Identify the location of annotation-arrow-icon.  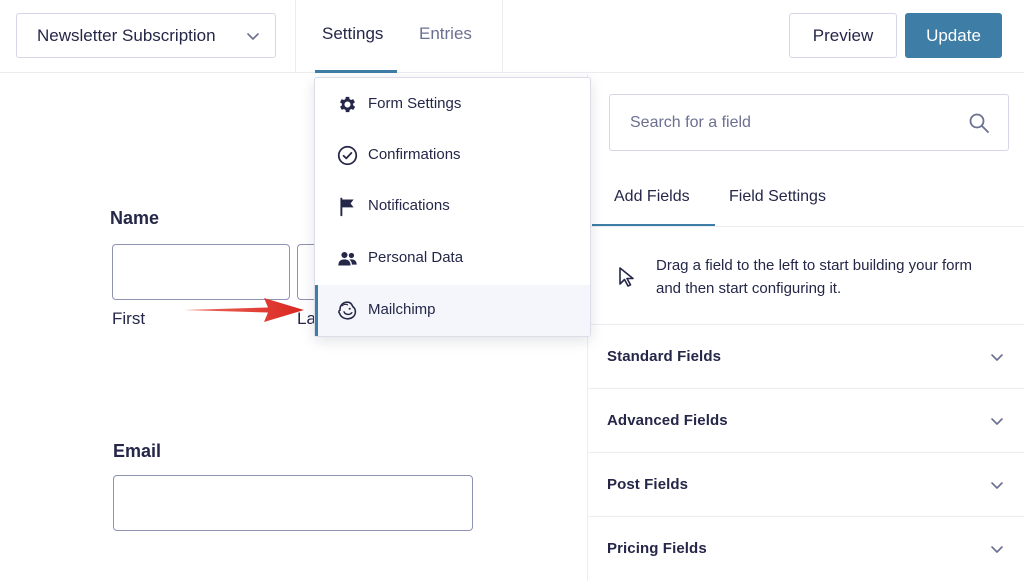
(244, 310).